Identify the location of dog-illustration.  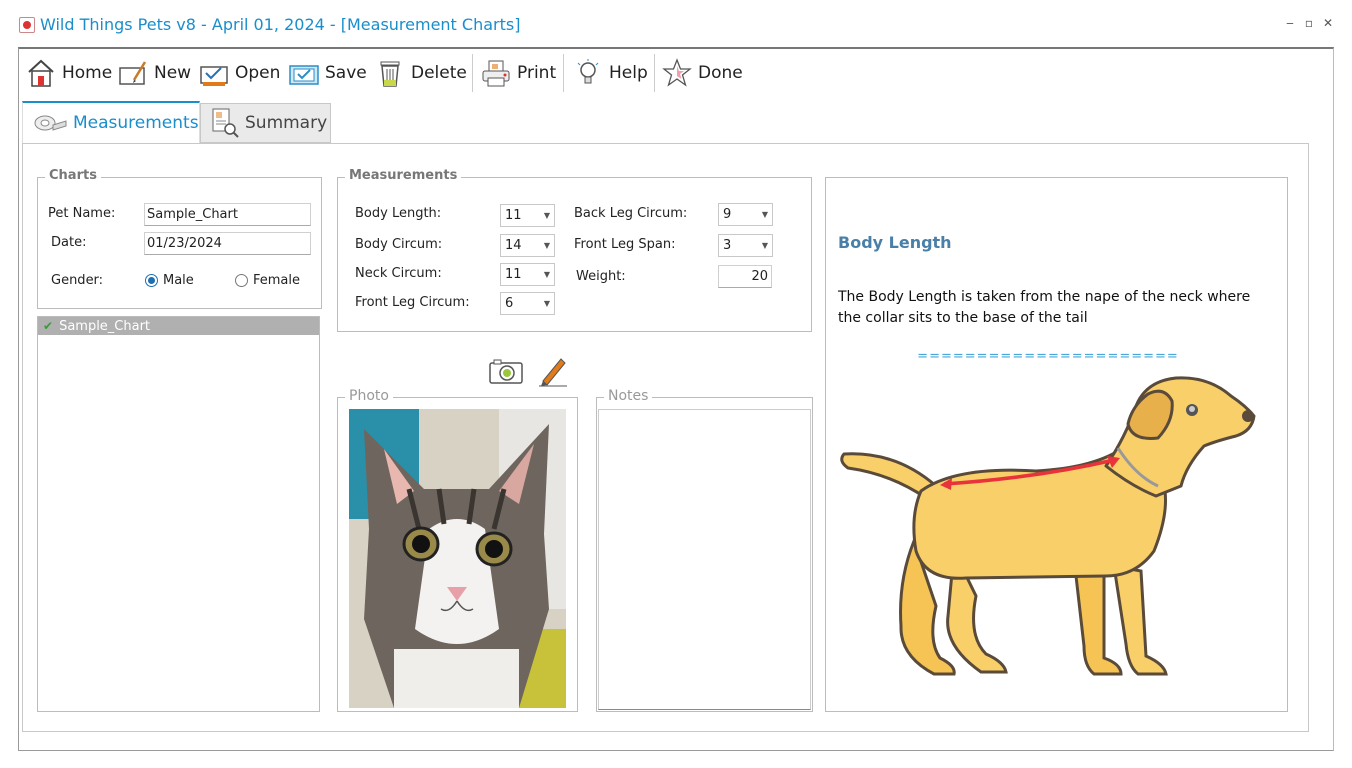
(1048, 526).